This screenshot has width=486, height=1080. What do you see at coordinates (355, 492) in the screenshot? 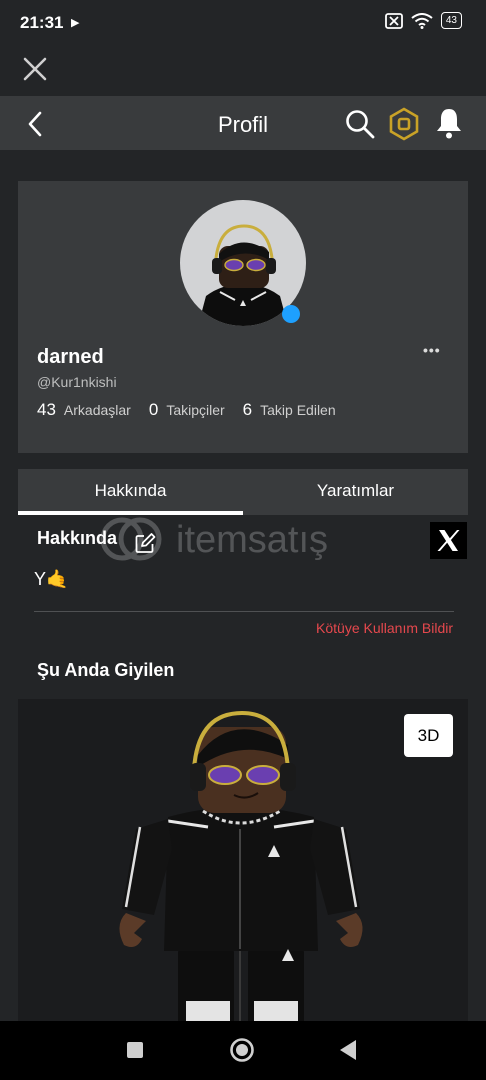
I see `tab-creations: Yaratımlar` at bounding box center [355, 492].